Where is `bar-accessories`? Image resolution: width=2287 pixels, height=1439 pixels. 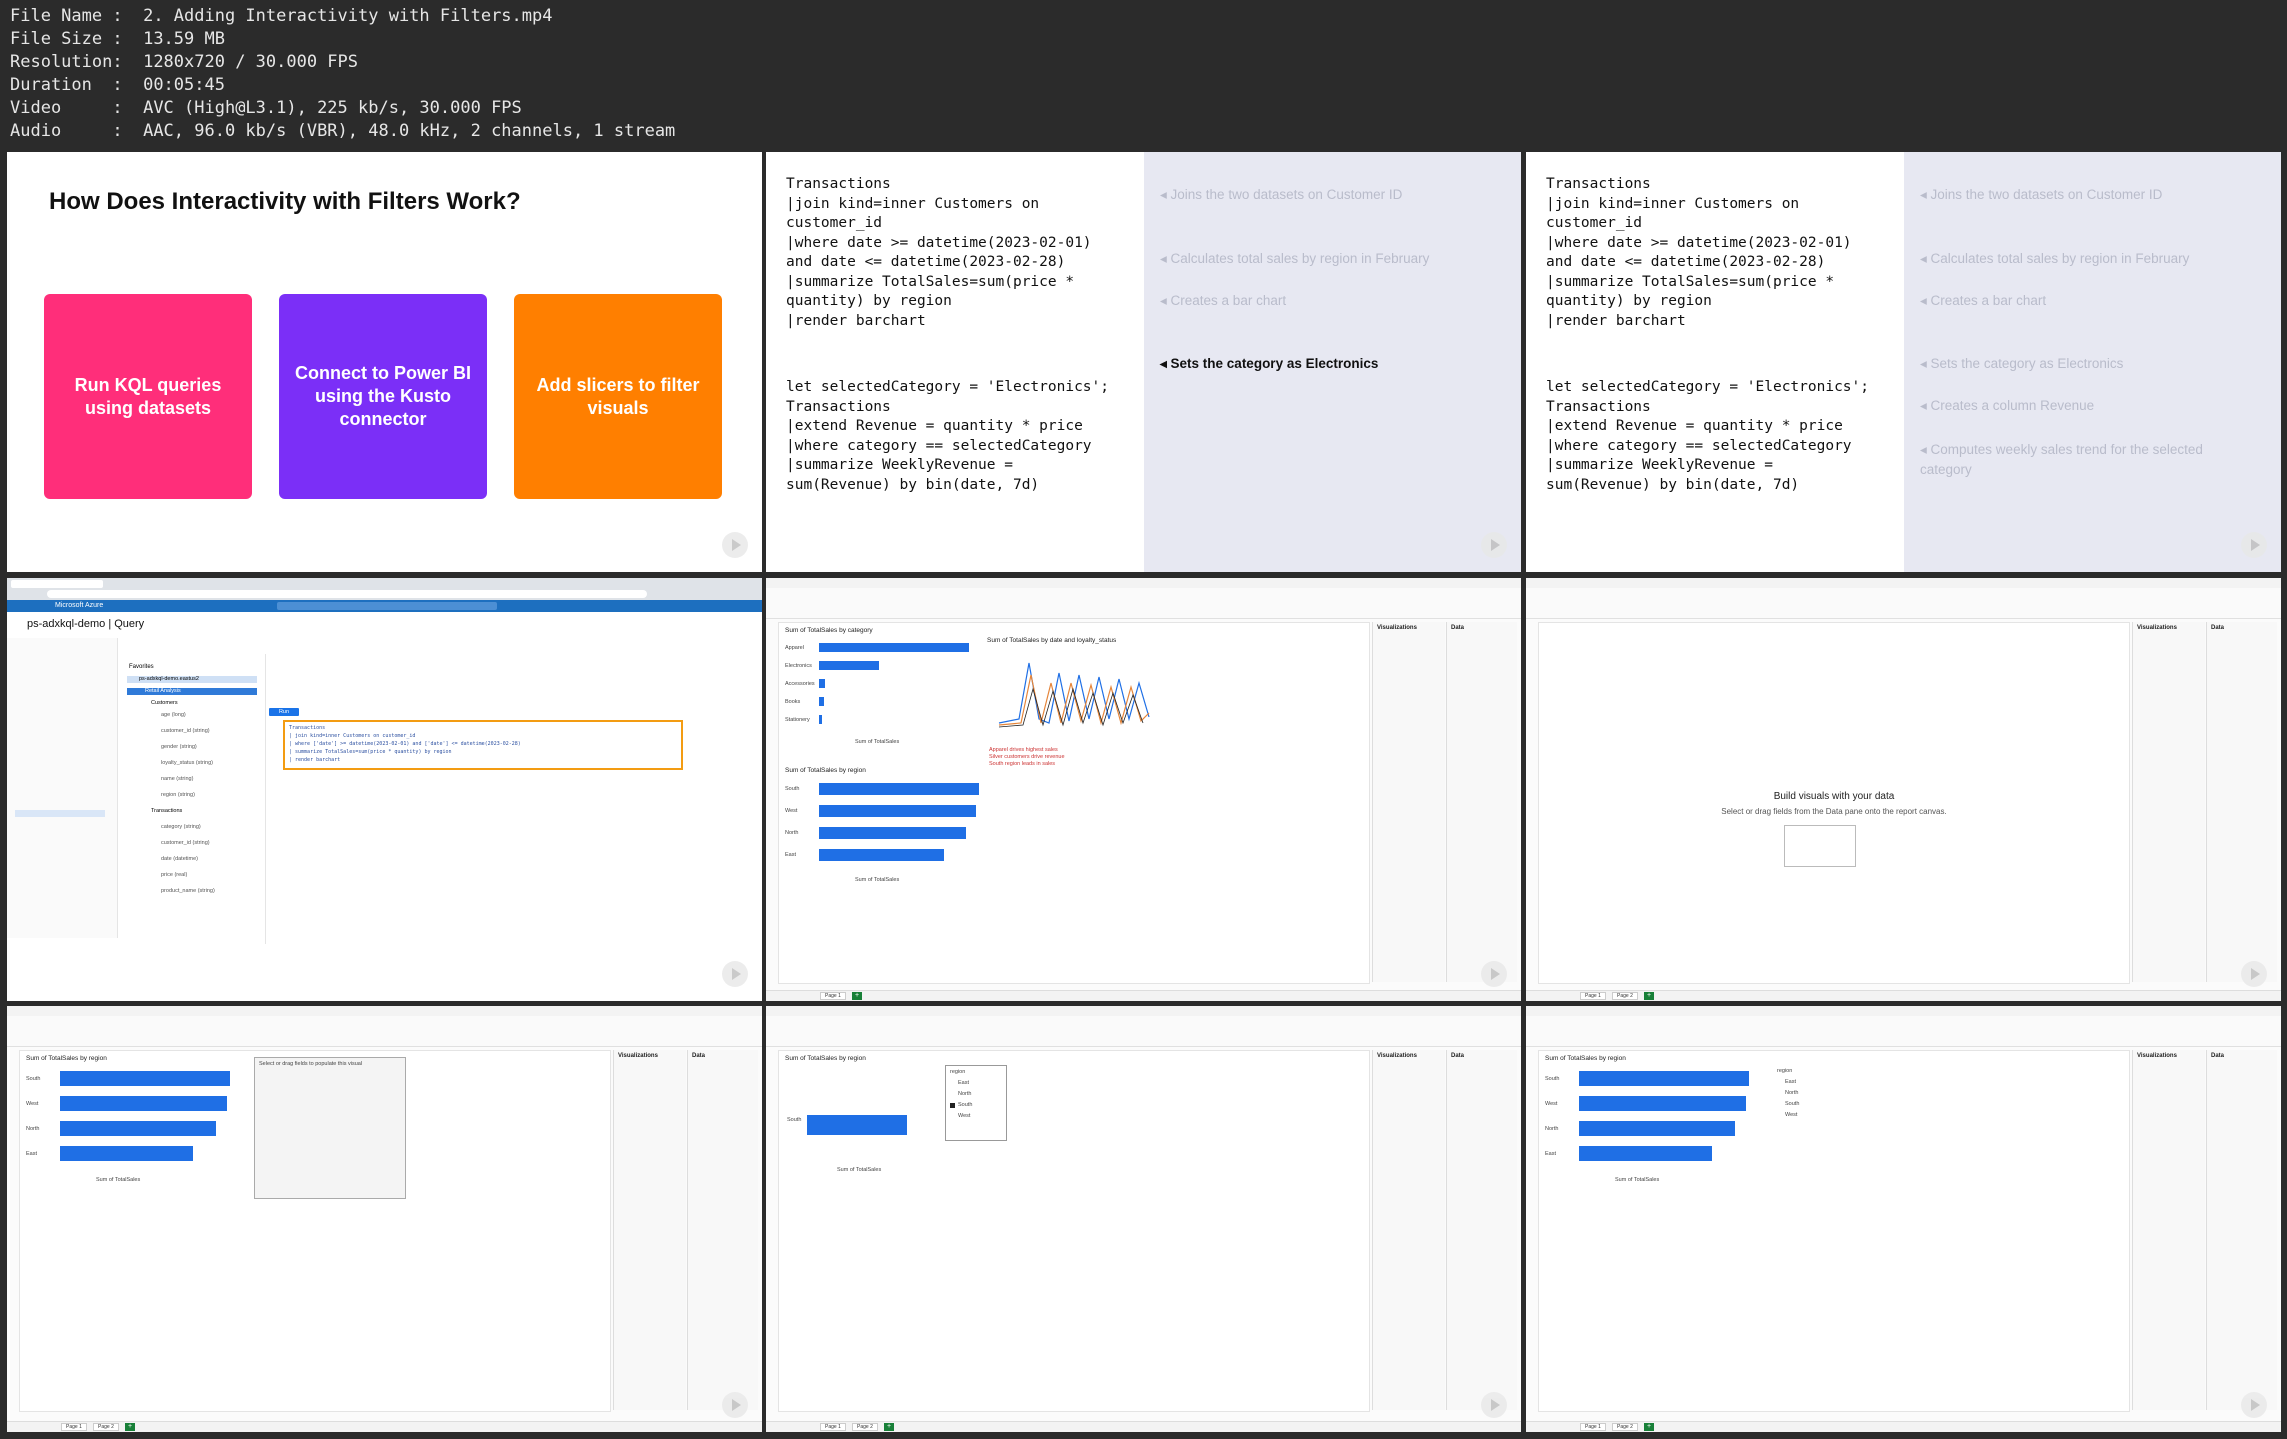
bar-accessories is located at coordinates (822, 683).